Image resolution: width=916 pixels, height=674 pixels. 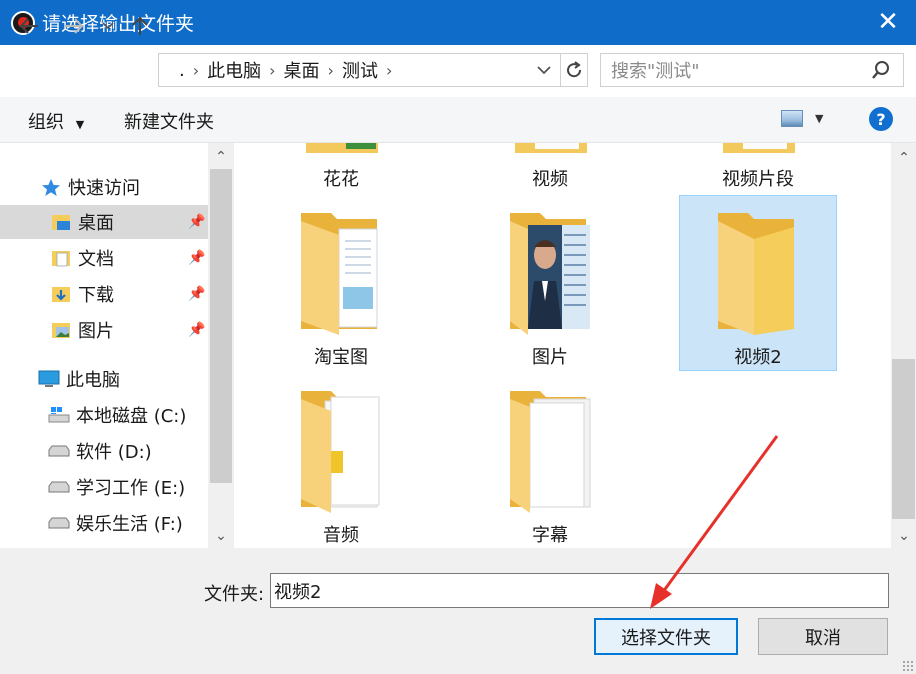 I want to click on back-button, so click(x=29, y=26).